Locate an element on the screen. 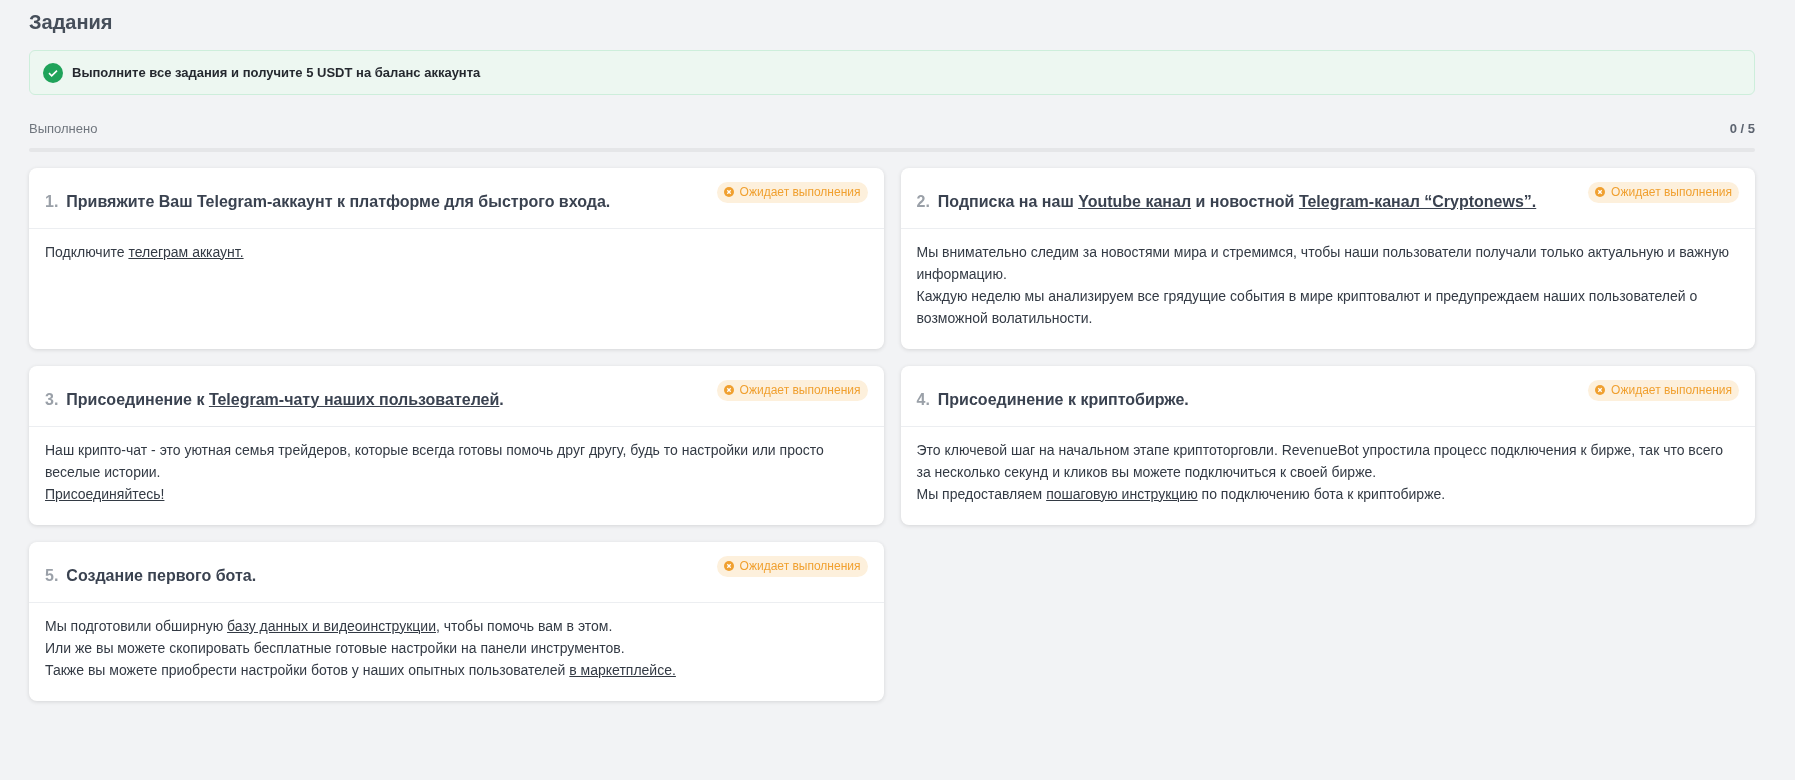 The image size is (1795, 780). task-number: 3. is located at coordinates (52, 399).